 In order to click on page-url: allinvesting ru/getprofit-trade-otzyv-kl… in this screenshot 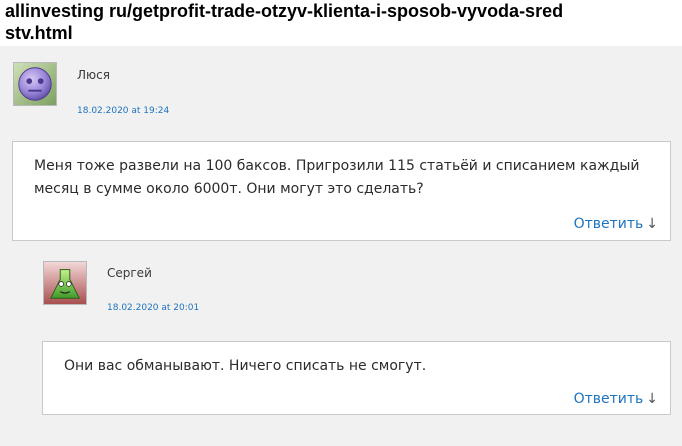, I will do `click(284, 22)`.